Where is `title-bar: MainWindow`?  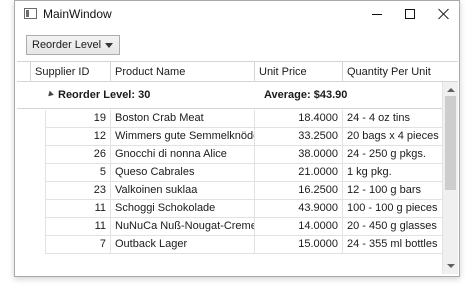
title-bar: MainWindow is located at coordinates (237, 14).